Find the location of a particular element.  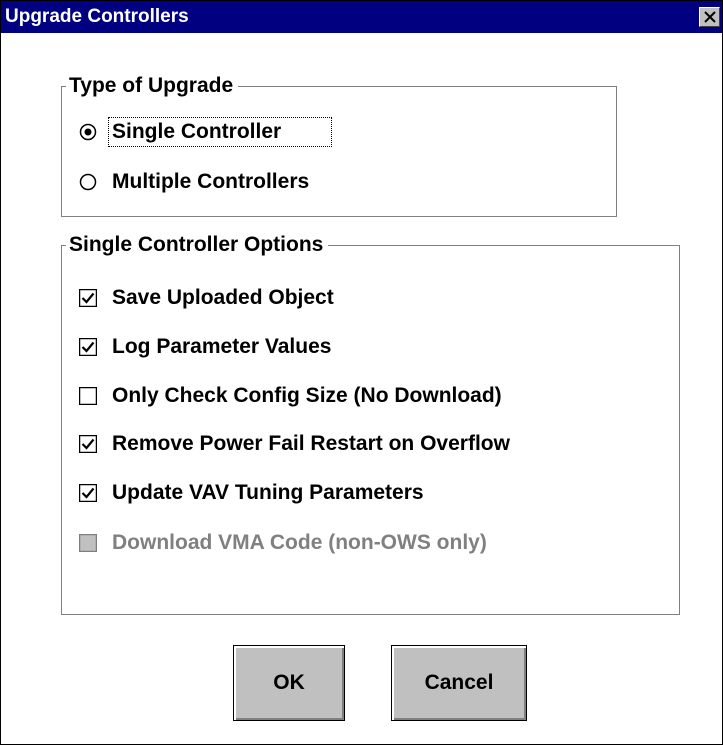

checkbox-update-vav-tuning-parameters: Update VAV Tuning Parameters is located at coordinates (319, 493).